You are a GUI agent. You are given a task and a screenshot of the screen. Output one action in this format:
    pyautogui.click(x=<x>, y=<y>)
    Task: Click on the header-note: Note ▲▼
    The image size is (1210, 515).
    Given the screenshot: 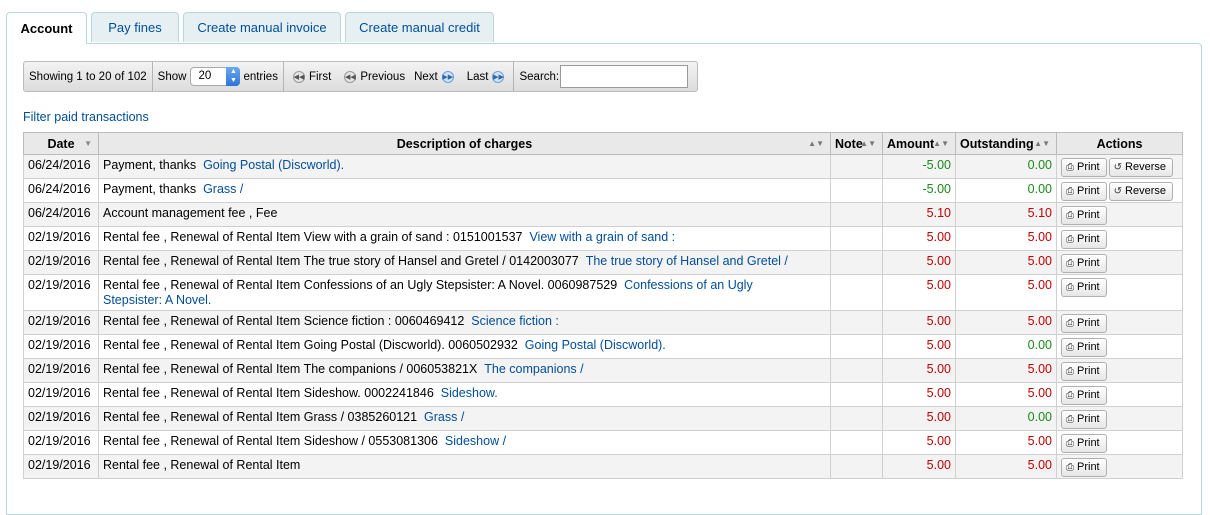 What is the action you would take?
    pyautogui.click(x=856, y=143)
    